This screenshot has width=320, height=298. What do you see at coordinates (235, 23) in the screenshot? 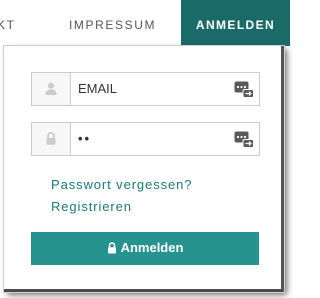
I see `nav-item-anmelden: ANMELDEN` at bounding box center [235, 23].